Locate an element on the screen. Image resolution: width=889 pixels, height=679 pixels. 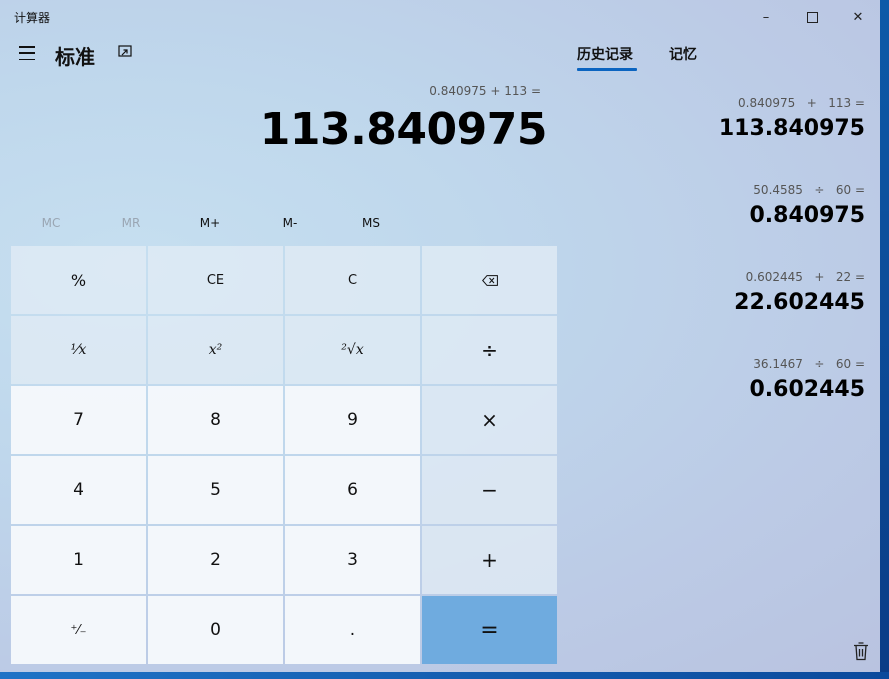
reciprocal-label: ¹⁄x is located at coordinates (78, 350).